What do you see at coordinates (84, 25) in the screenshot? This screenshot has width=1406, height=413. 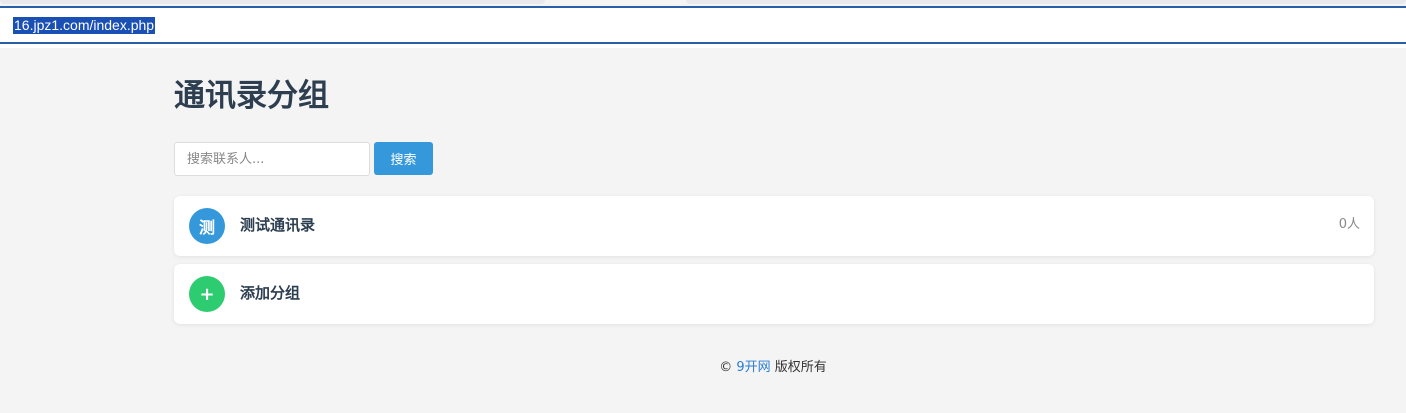 I see `address-bar-url: 16.jpz1.com/index.php` at bounding box center [84, 25].